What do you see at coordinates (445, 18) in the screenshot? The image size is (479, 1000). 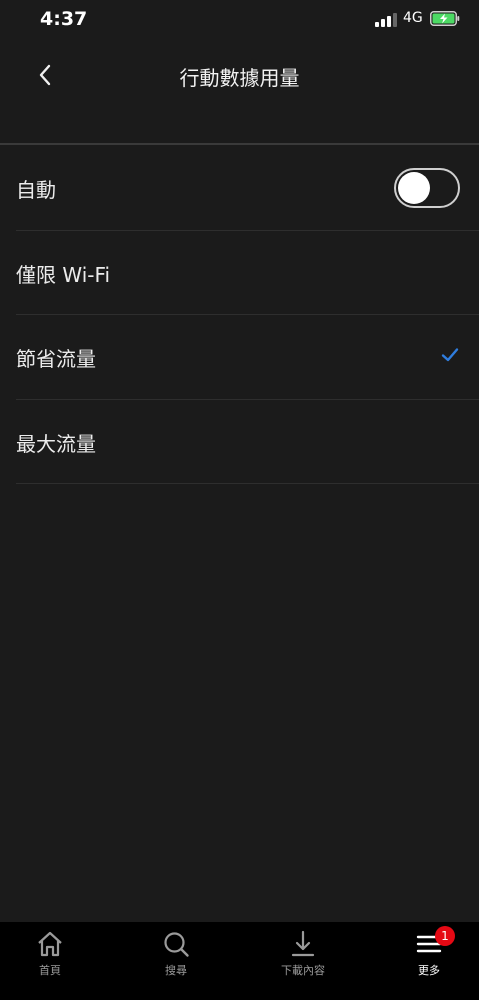 I see `battery-charging-icon` at bounding box center [445, 18].